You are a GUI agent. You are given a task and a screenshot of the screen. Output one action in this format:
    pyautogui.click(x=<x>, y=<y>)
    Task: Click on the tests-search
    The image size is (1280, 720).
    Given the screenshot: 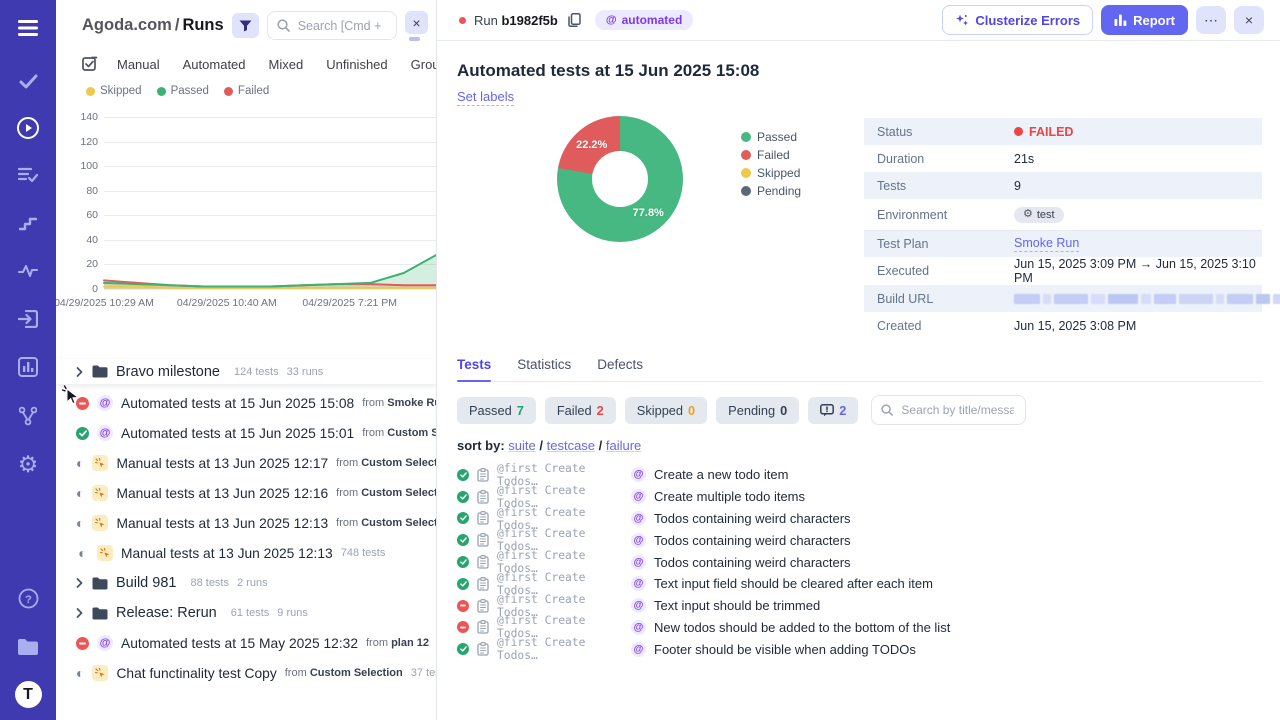 What is the action you would take?
    pyautogui.click(x=949, y=410)
    